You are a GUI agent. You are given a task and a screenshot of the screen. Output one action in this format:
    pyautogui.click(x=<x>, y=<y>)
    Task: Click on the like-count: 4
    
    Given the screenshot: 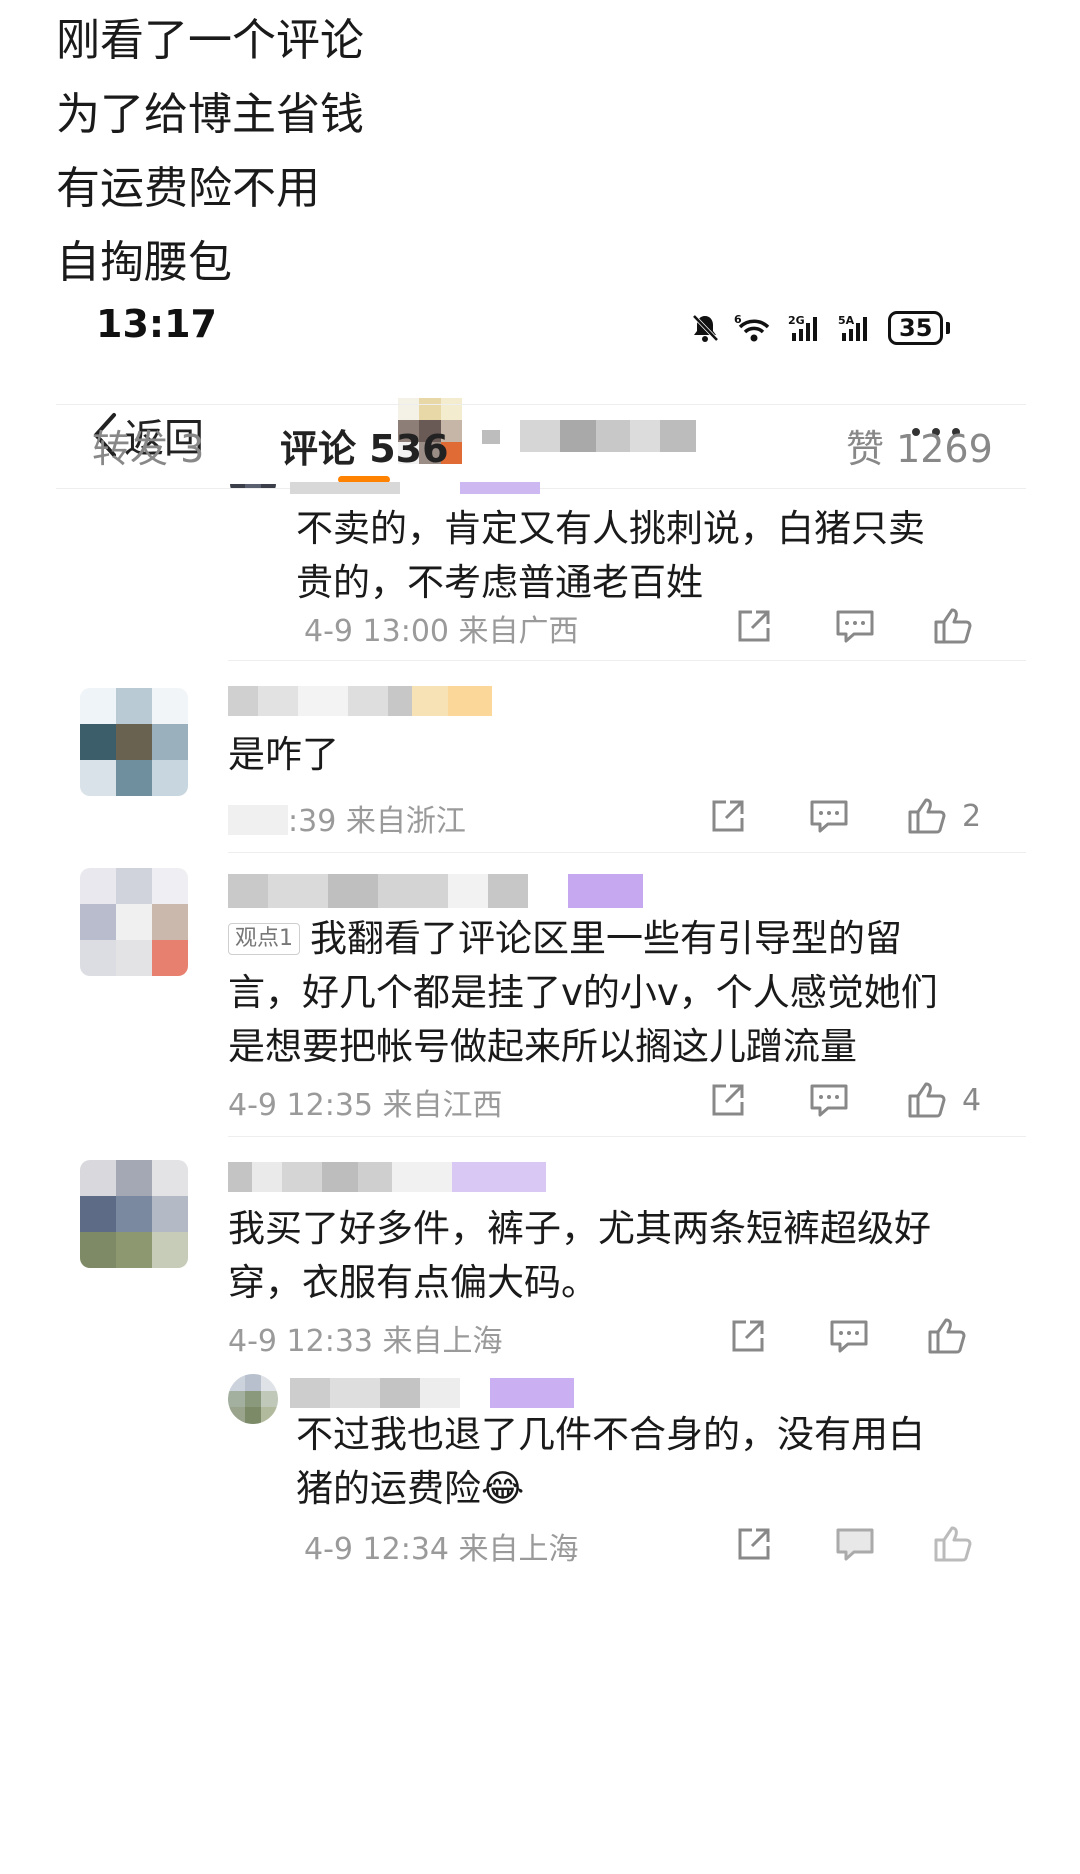 What is the action you would take?
    pyautogui.click(x=972, y=1100)
    